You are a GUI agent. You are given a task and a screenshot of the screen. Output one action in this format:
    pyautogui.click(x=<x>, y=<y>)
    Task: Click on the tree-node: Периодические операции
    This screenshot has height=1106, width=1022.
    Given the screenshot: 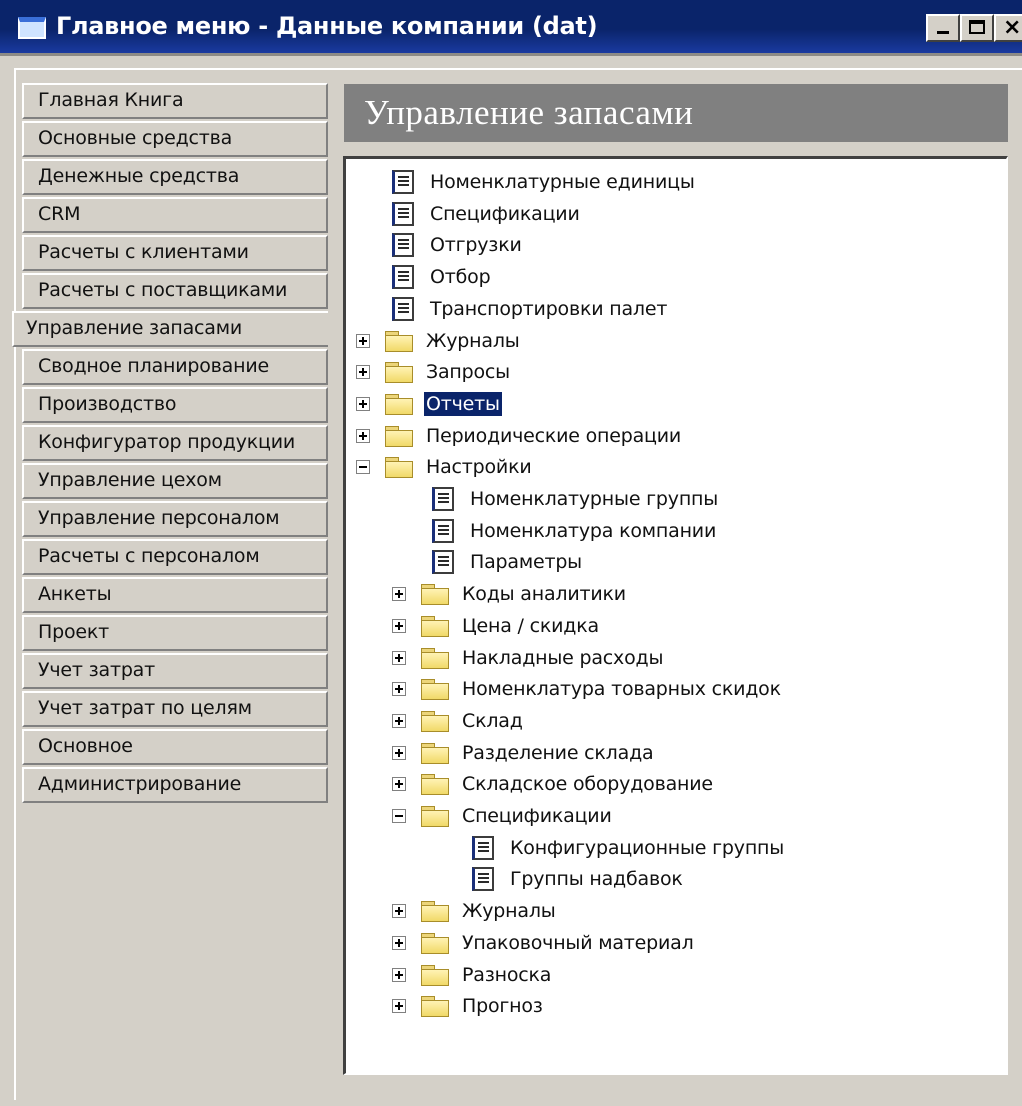 What is the action you would take?
    pyautogui.click(x=519, y=436)
    